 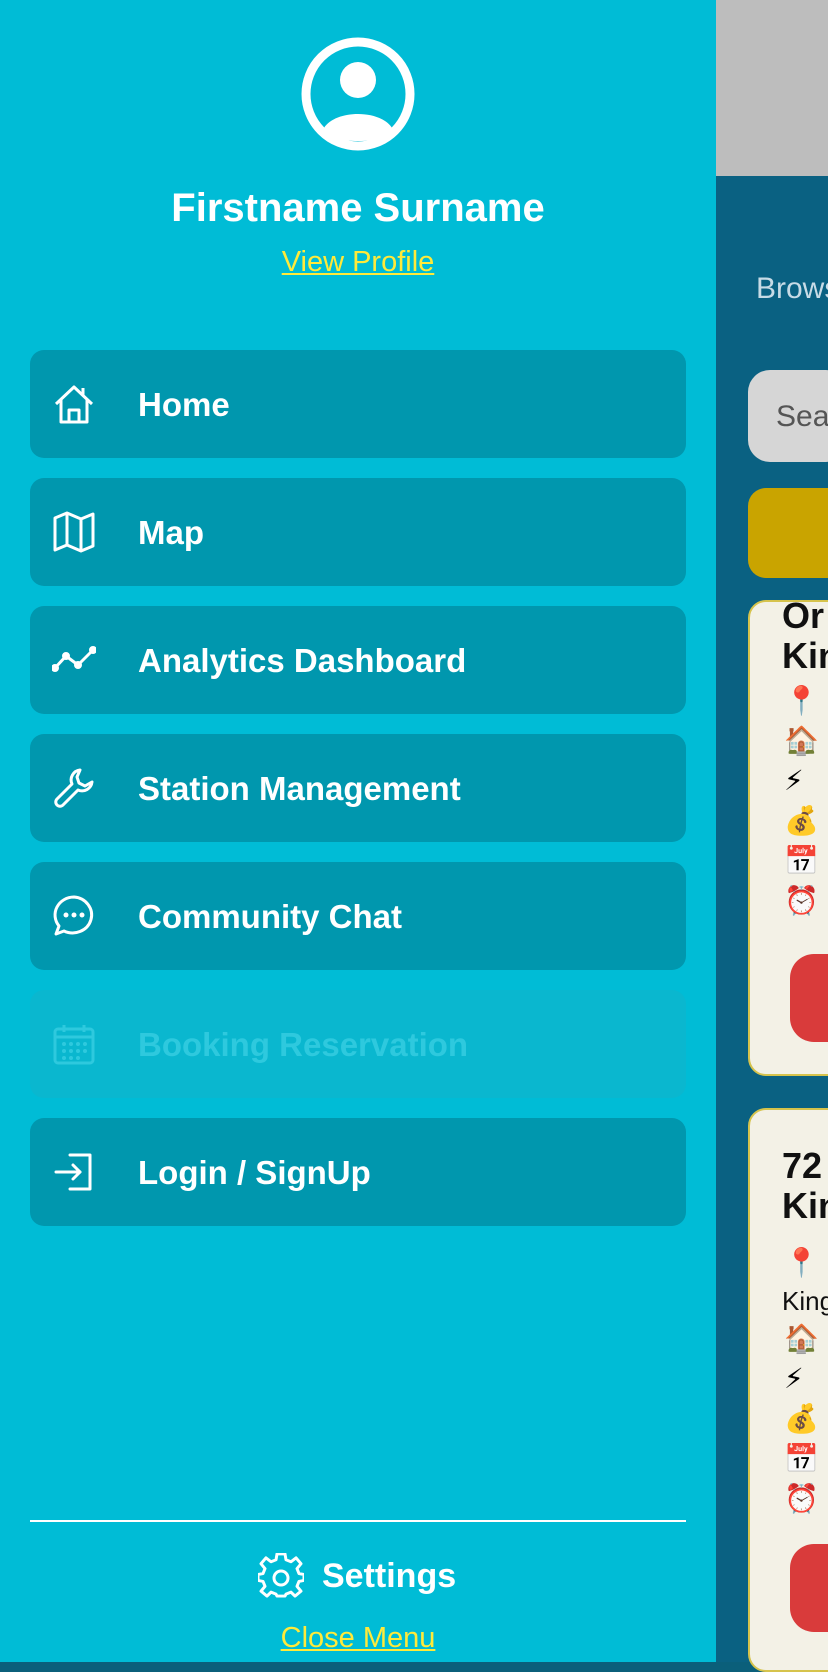 What do you see at coordinates (389, 1576) in the screenshot?
I see `settings-label: Settings` at bounding box center [389, 1576].